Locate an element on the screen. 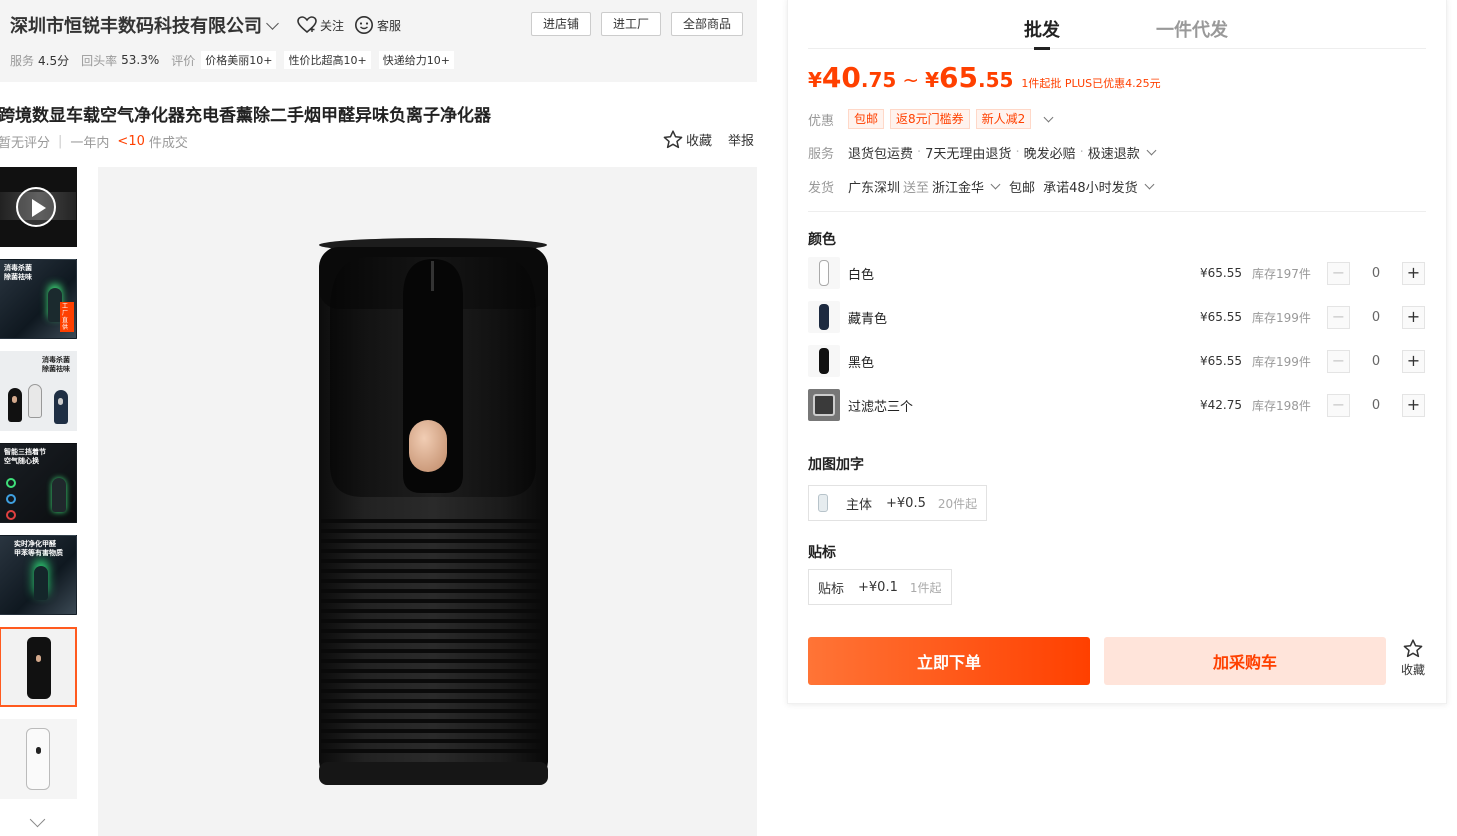  rating-text: 暂无评分 is located at coordinates (25, 143).